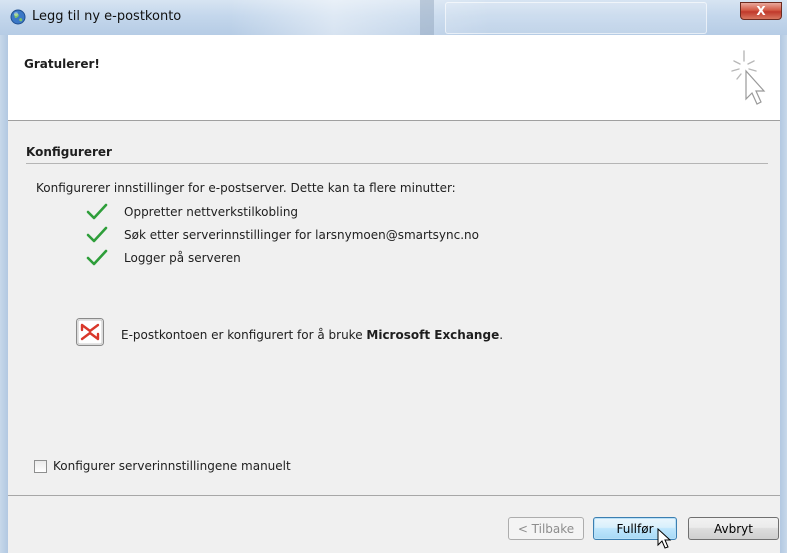 The width and height of the screenshot is (787, 553). Describe the element at coordinates (664, 538) in the screenshot. I see `mouse-cursor-icon` at that location.